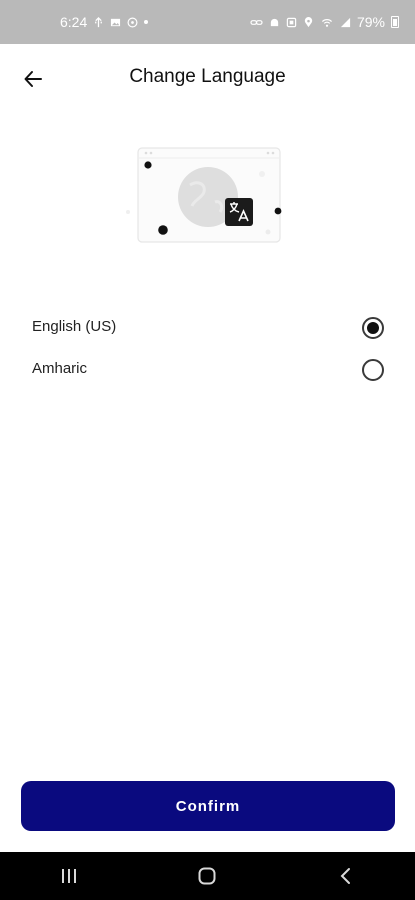 The image size is (415, 900). I want to click on app-header: Change Language, so click(207, 78).